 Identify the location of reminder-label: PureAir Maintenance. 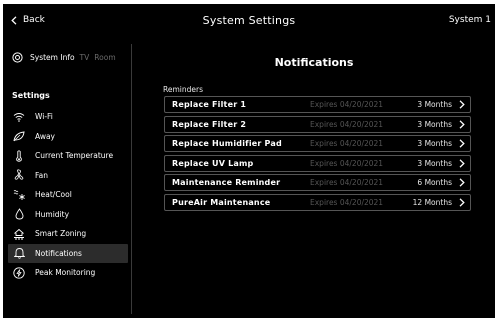
(221, 202).